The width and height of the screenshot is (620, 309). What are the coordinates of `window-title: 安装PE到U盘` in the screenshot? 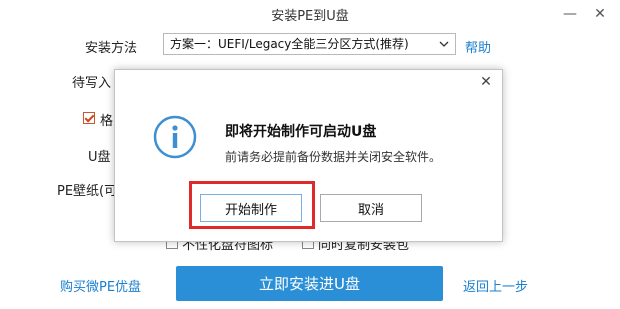 It's located at (310, 16).